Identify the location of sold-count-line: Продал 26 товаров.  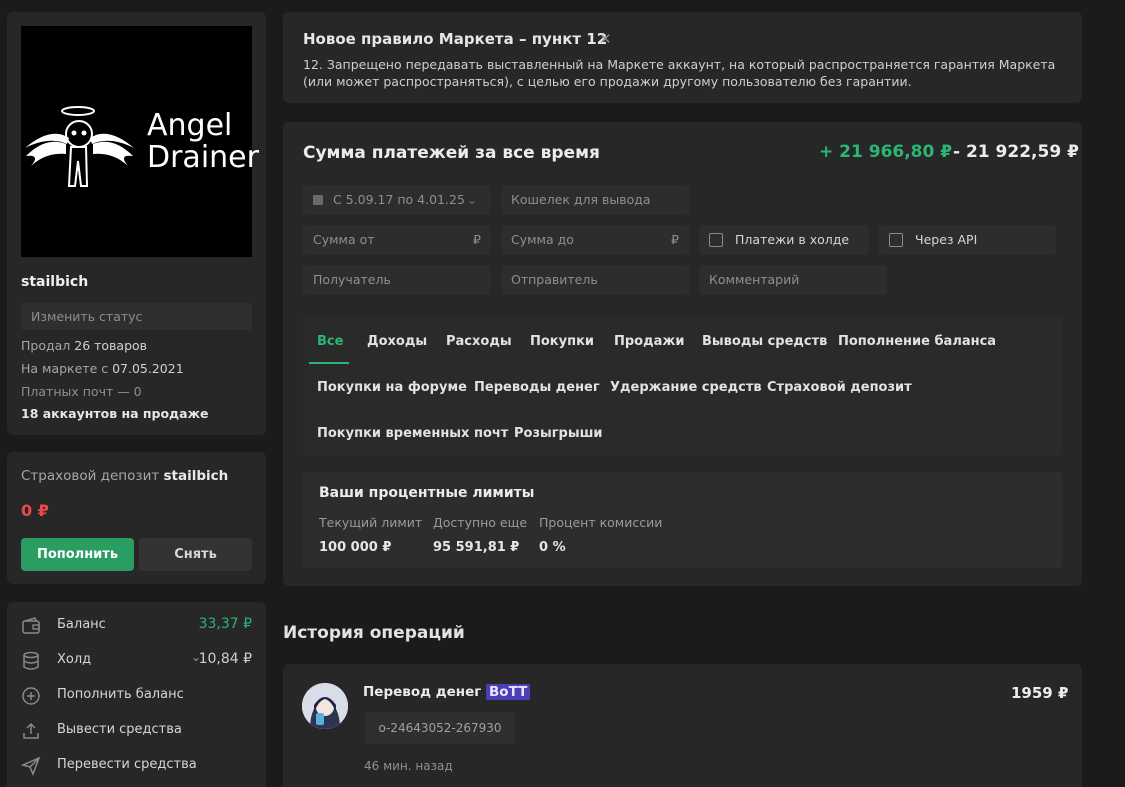
(84, 345).